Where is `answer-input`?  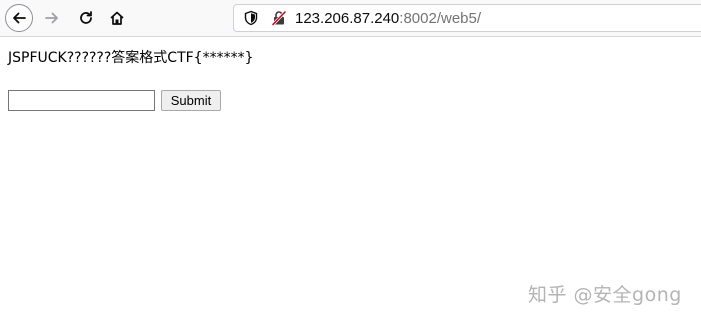 answer-input is located at coordinates (81, 100).